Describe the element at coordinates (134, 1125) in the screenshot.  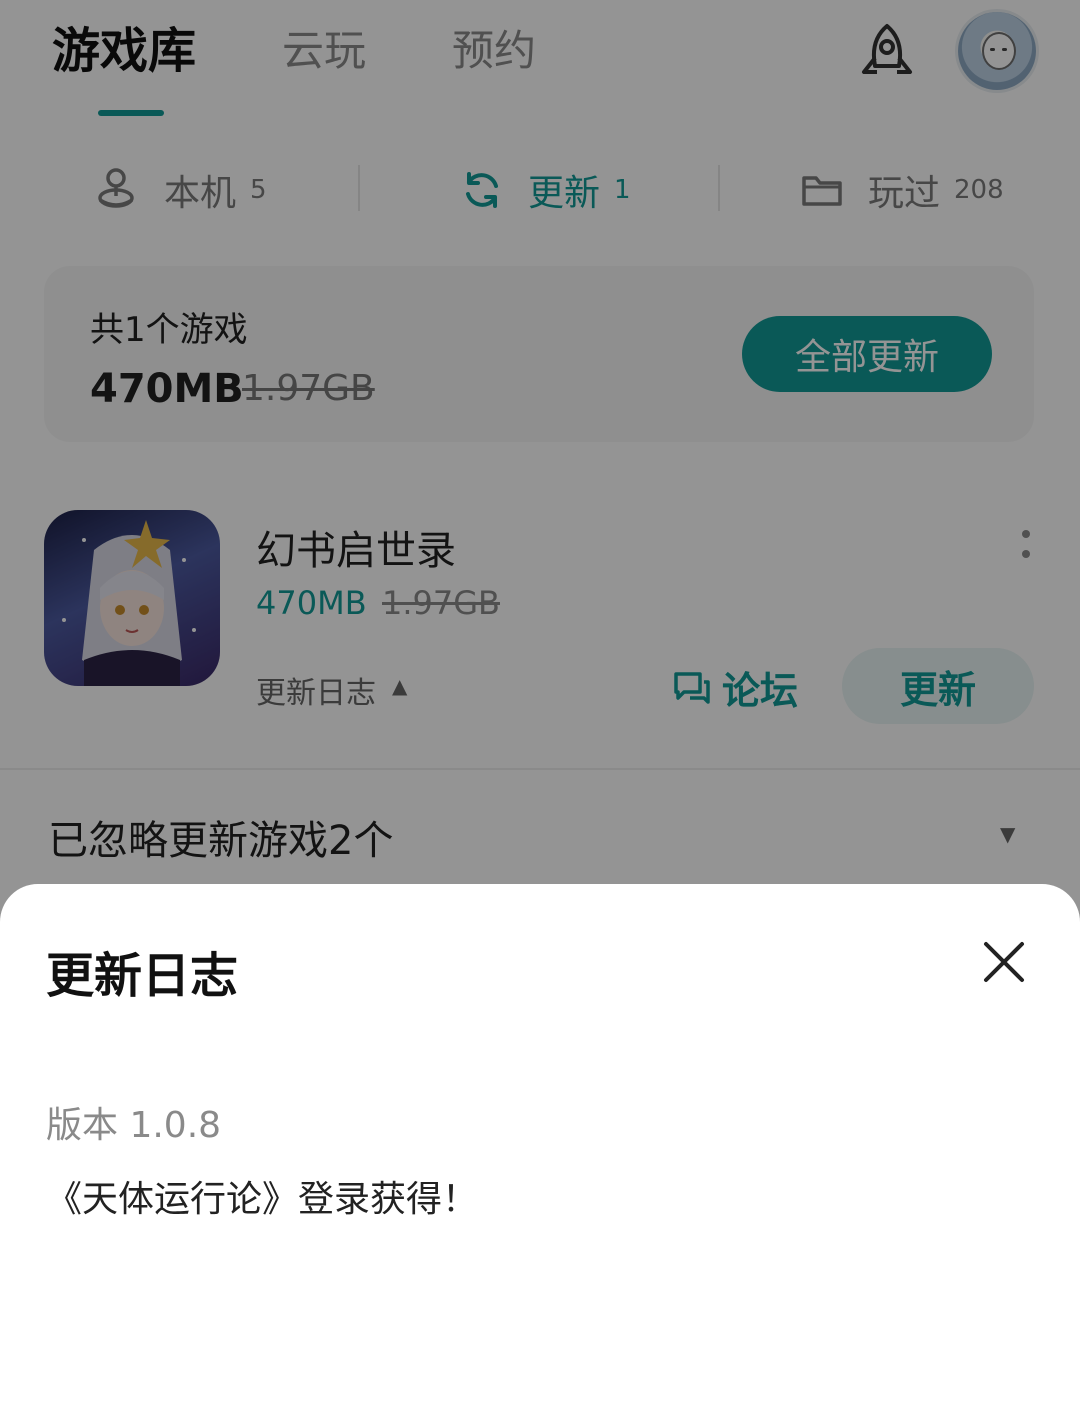
I see `version-text: 版本 1.0.8` at that location.